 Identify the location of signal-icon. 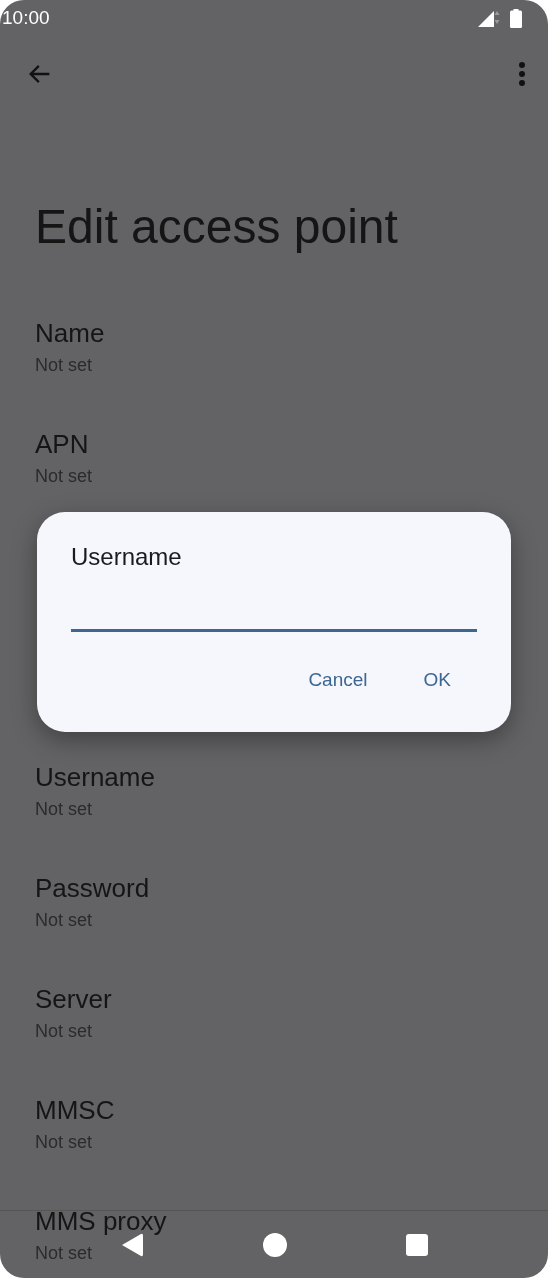
(490, 18).